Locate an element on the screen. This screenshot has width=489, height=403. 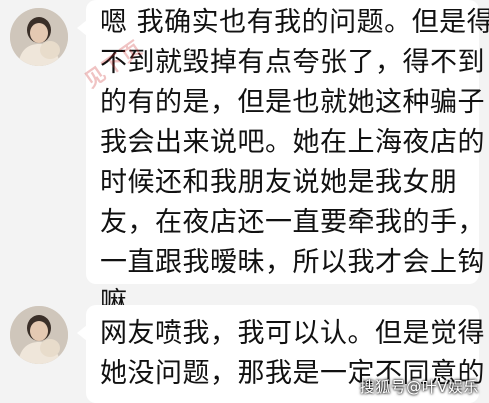
message-line: 我会出来说吧。她在上海夜店的 is located at coordinates (292, 142).